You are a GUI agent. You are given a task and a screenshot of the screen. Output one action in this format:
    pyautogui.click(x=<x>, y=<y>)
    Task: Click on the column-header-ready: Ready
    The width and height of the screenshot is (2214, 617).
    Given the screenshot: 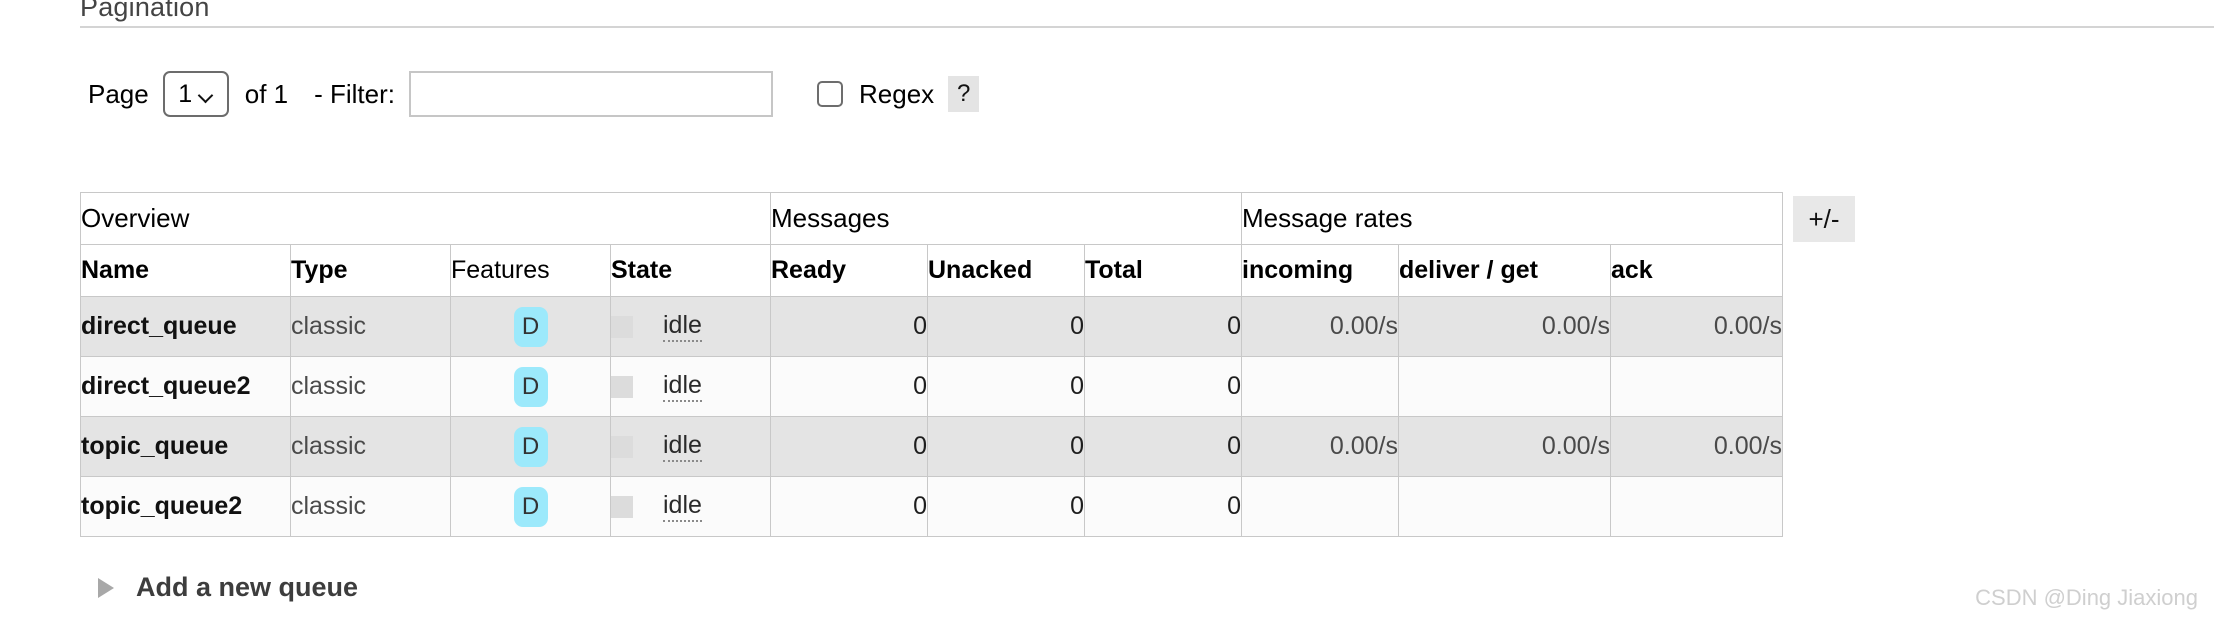 What is the action you would take?
    pyautogui.click(x=849, y=270)
    